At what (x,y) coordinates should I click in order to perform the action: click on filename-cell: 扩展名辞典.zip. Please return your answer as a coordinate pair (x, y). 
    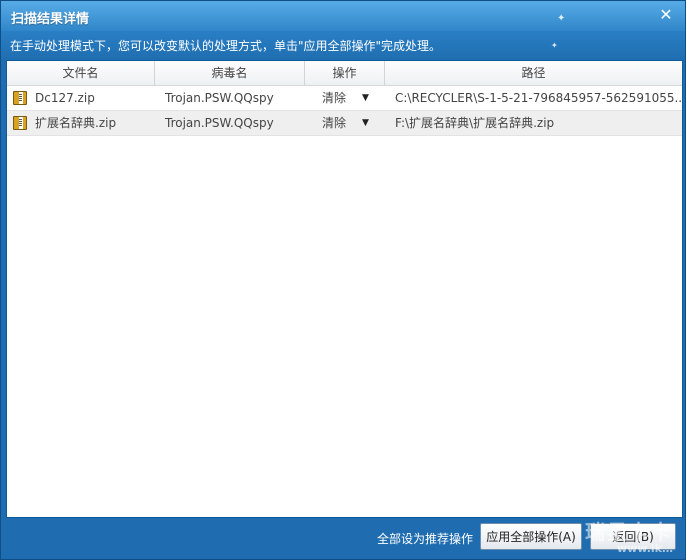
    Looking at the image, I should click on (81, 123).